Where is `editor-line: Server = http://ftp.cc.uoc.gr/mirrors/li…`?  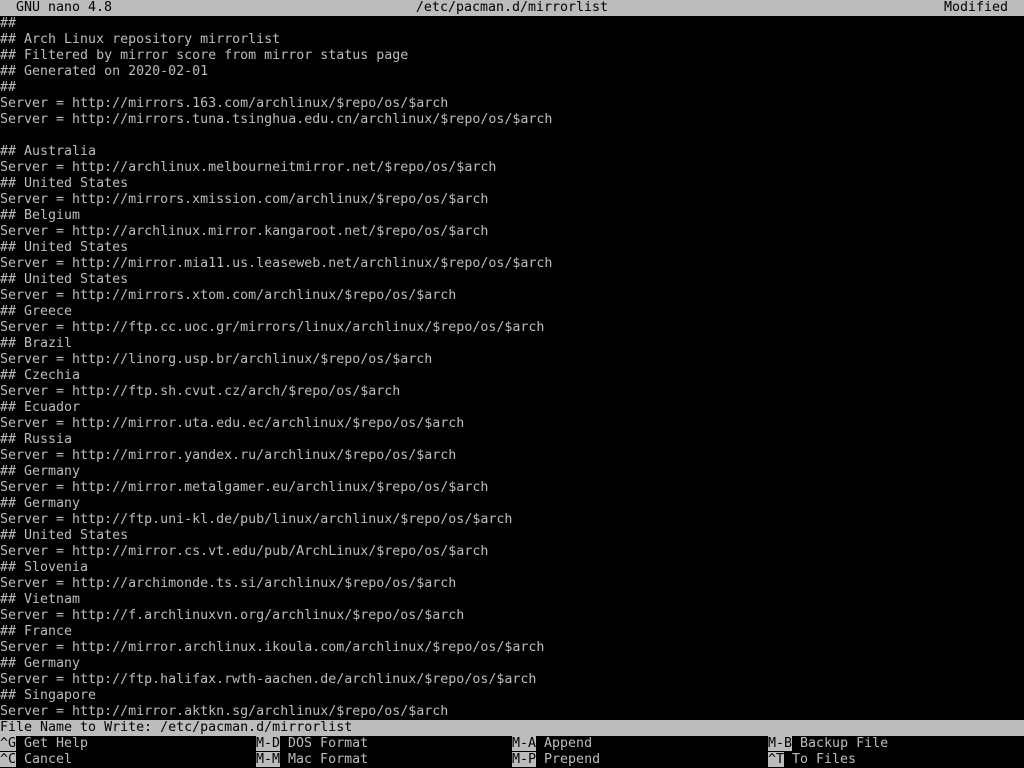 editor-line: Server = http://ftp.cc.uoc.gr/mirrors/li… is located at coordinates (272, 327).